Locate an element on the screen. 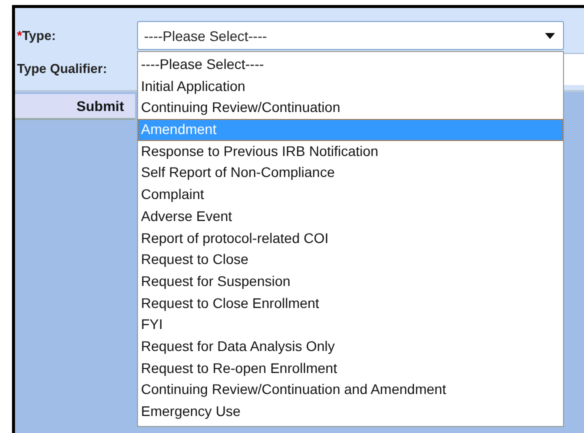  dropdown-value: ----Please Select---- is located at coordinates (205, 36).